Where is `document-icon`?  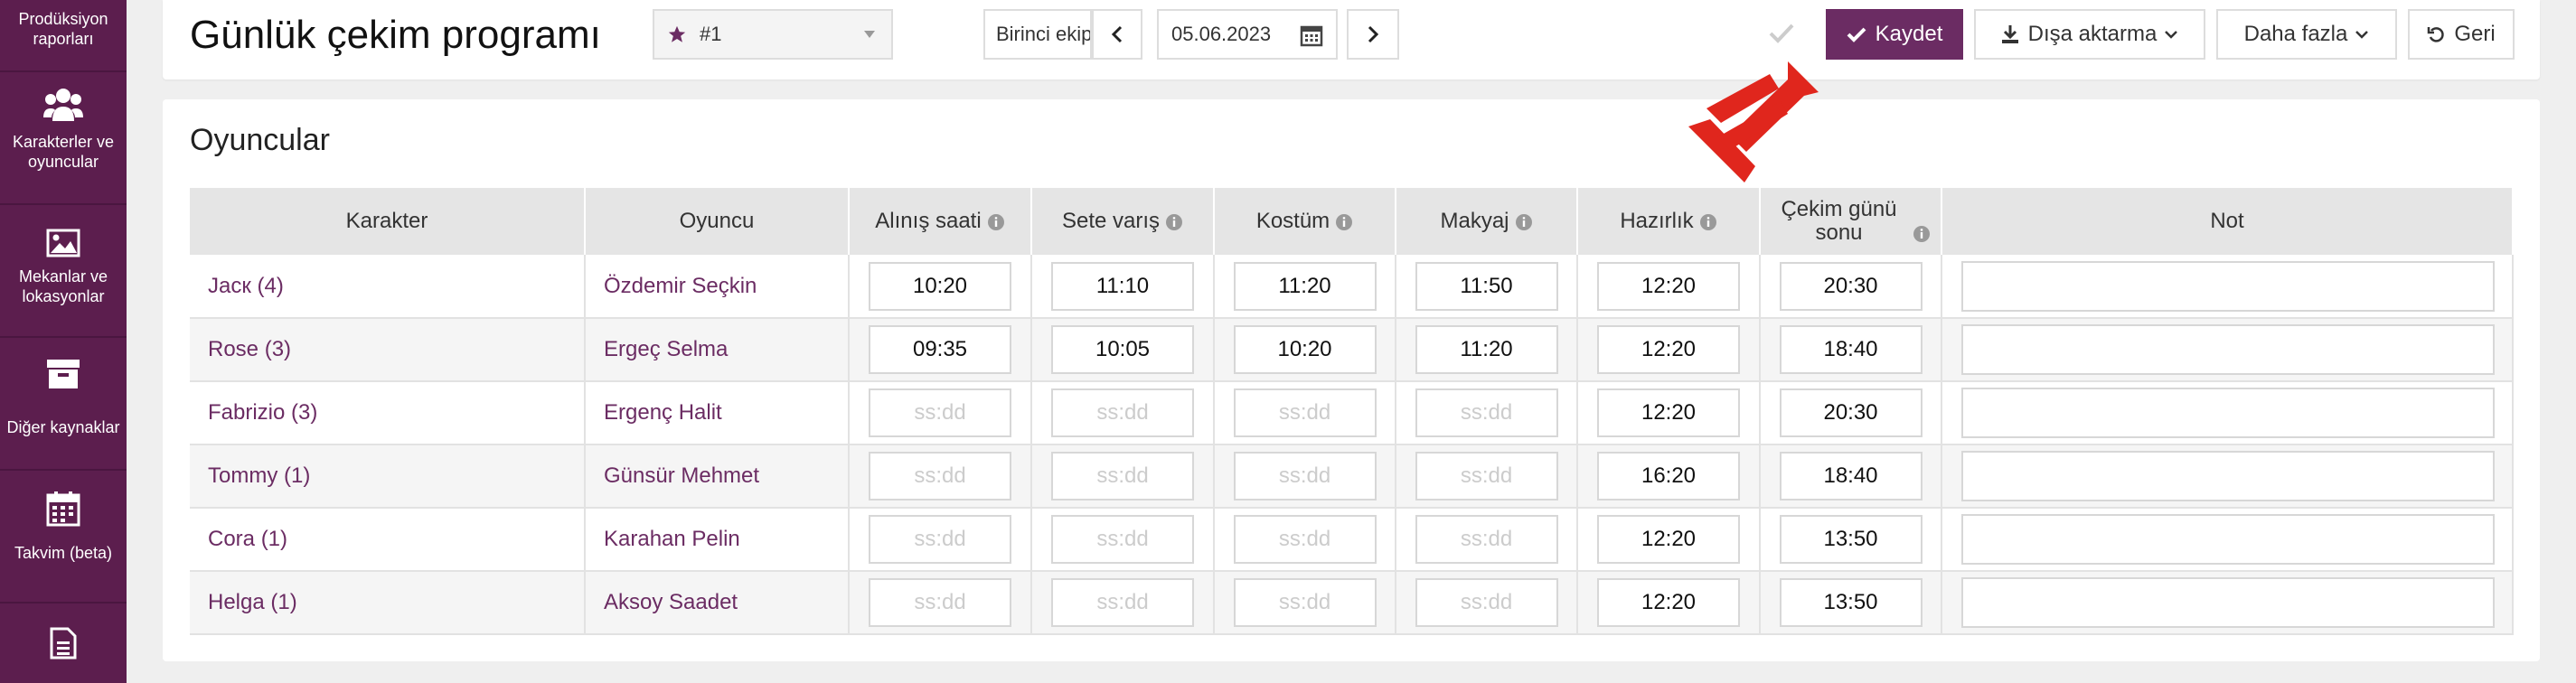
document-icon is located at coordinates (63, 643).